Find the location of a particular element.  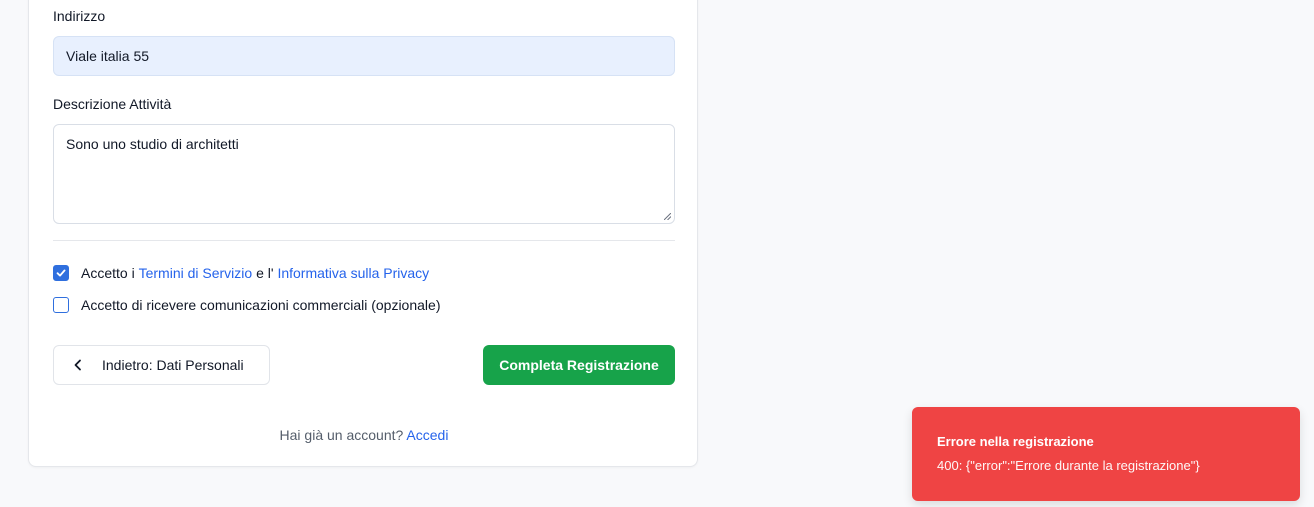

marketing-checkbox is located at coordinates (61, 305).